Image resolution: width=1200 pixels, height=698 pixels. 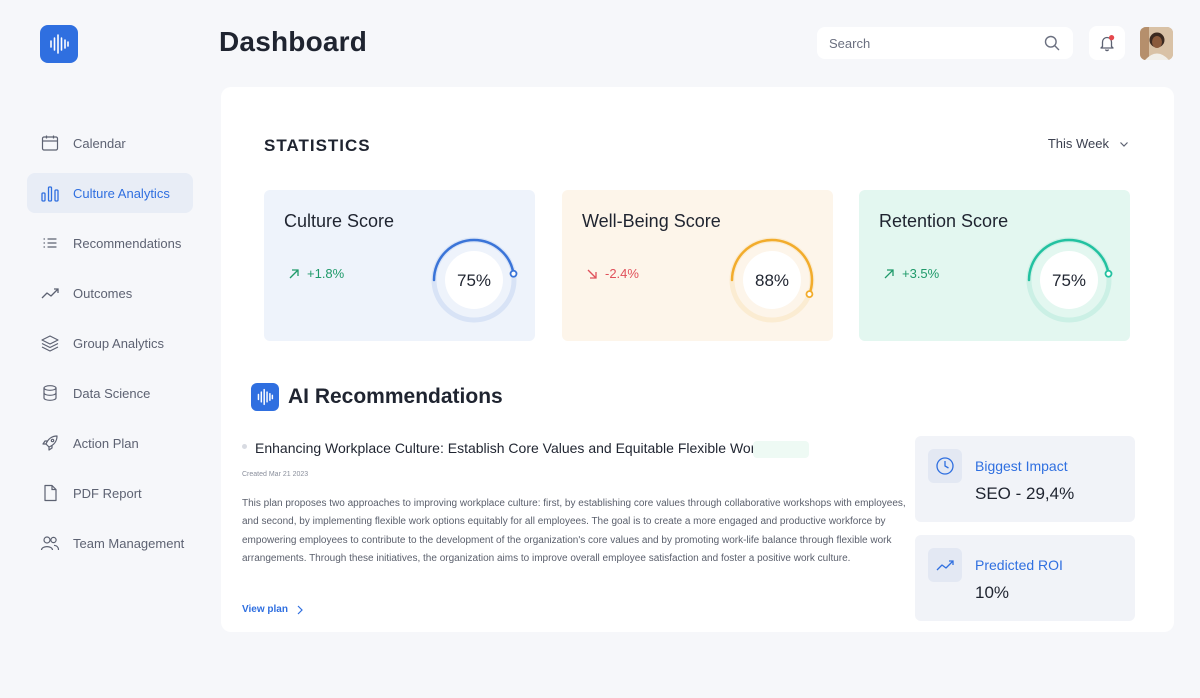 I want to click on layers-icon, so click(x=50, y=343).